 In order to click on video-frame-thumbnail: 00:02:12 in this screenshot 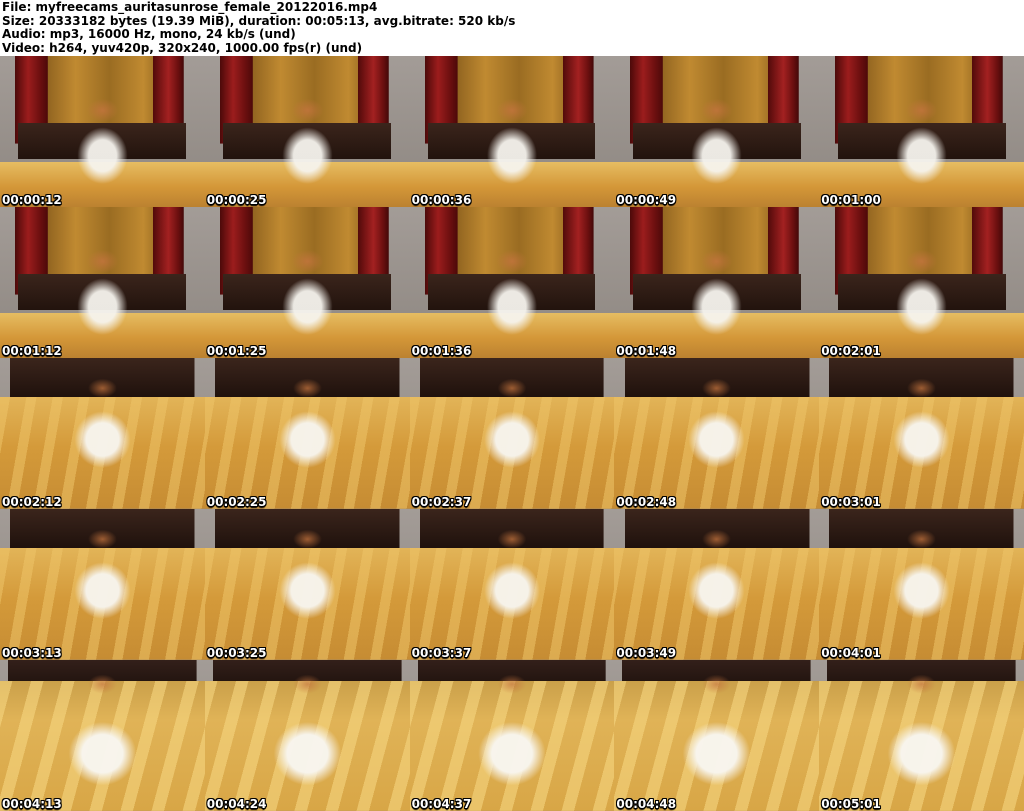, I will do `click(102, 433)`.